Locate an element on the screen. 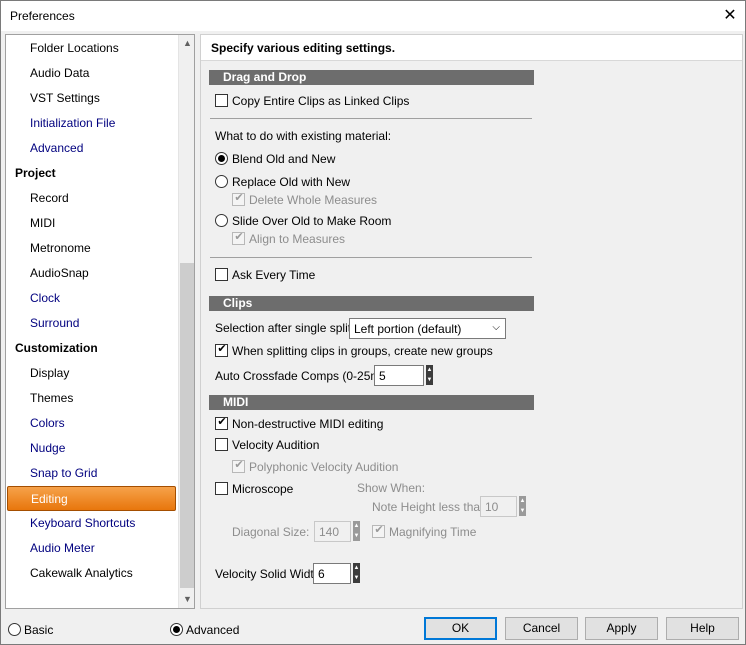  sidebar-item-snap-to-grid: Snap to Grid is located at coordinates (92, 473).